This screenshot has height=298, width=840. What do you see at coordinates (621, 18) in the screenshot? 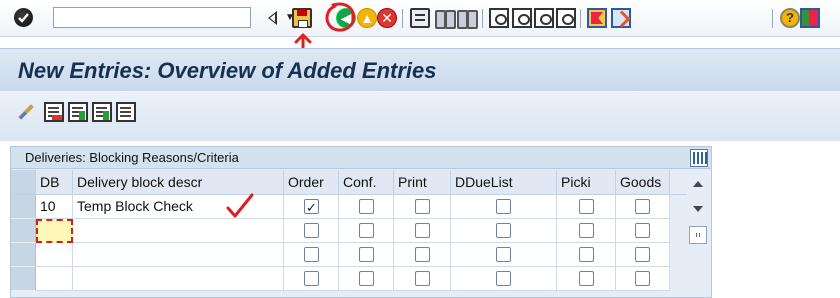
I see `generate-shortcut-icon` at bounding box center [621, 18].